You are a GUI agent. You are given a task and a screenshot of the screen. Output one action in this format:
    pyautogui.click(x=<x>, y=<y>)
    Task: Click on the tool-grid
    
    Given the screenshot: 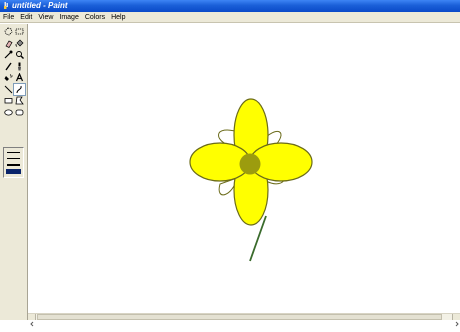 What is the action you would take?
    pyautogui.click(x=14, y=72)
    